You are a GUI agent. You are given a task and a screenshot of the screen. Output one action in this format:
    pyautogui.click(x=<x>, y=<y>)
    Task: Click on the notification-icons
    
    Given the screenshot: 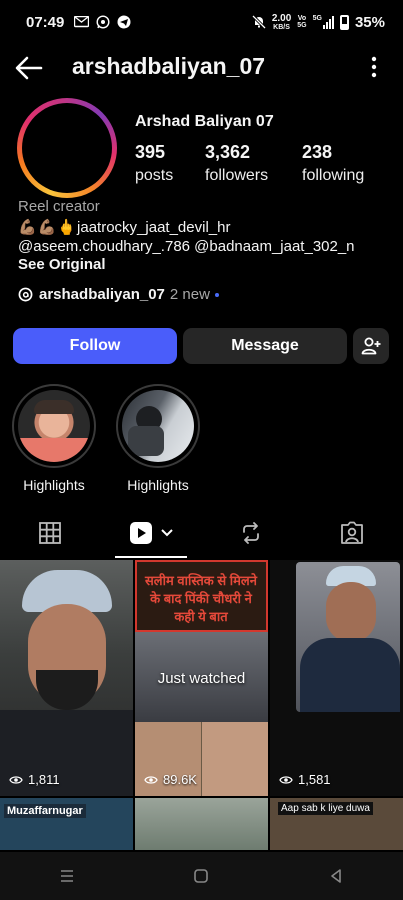 What is the action you would take?
    pyautogui.click(x=102, y=22)
    